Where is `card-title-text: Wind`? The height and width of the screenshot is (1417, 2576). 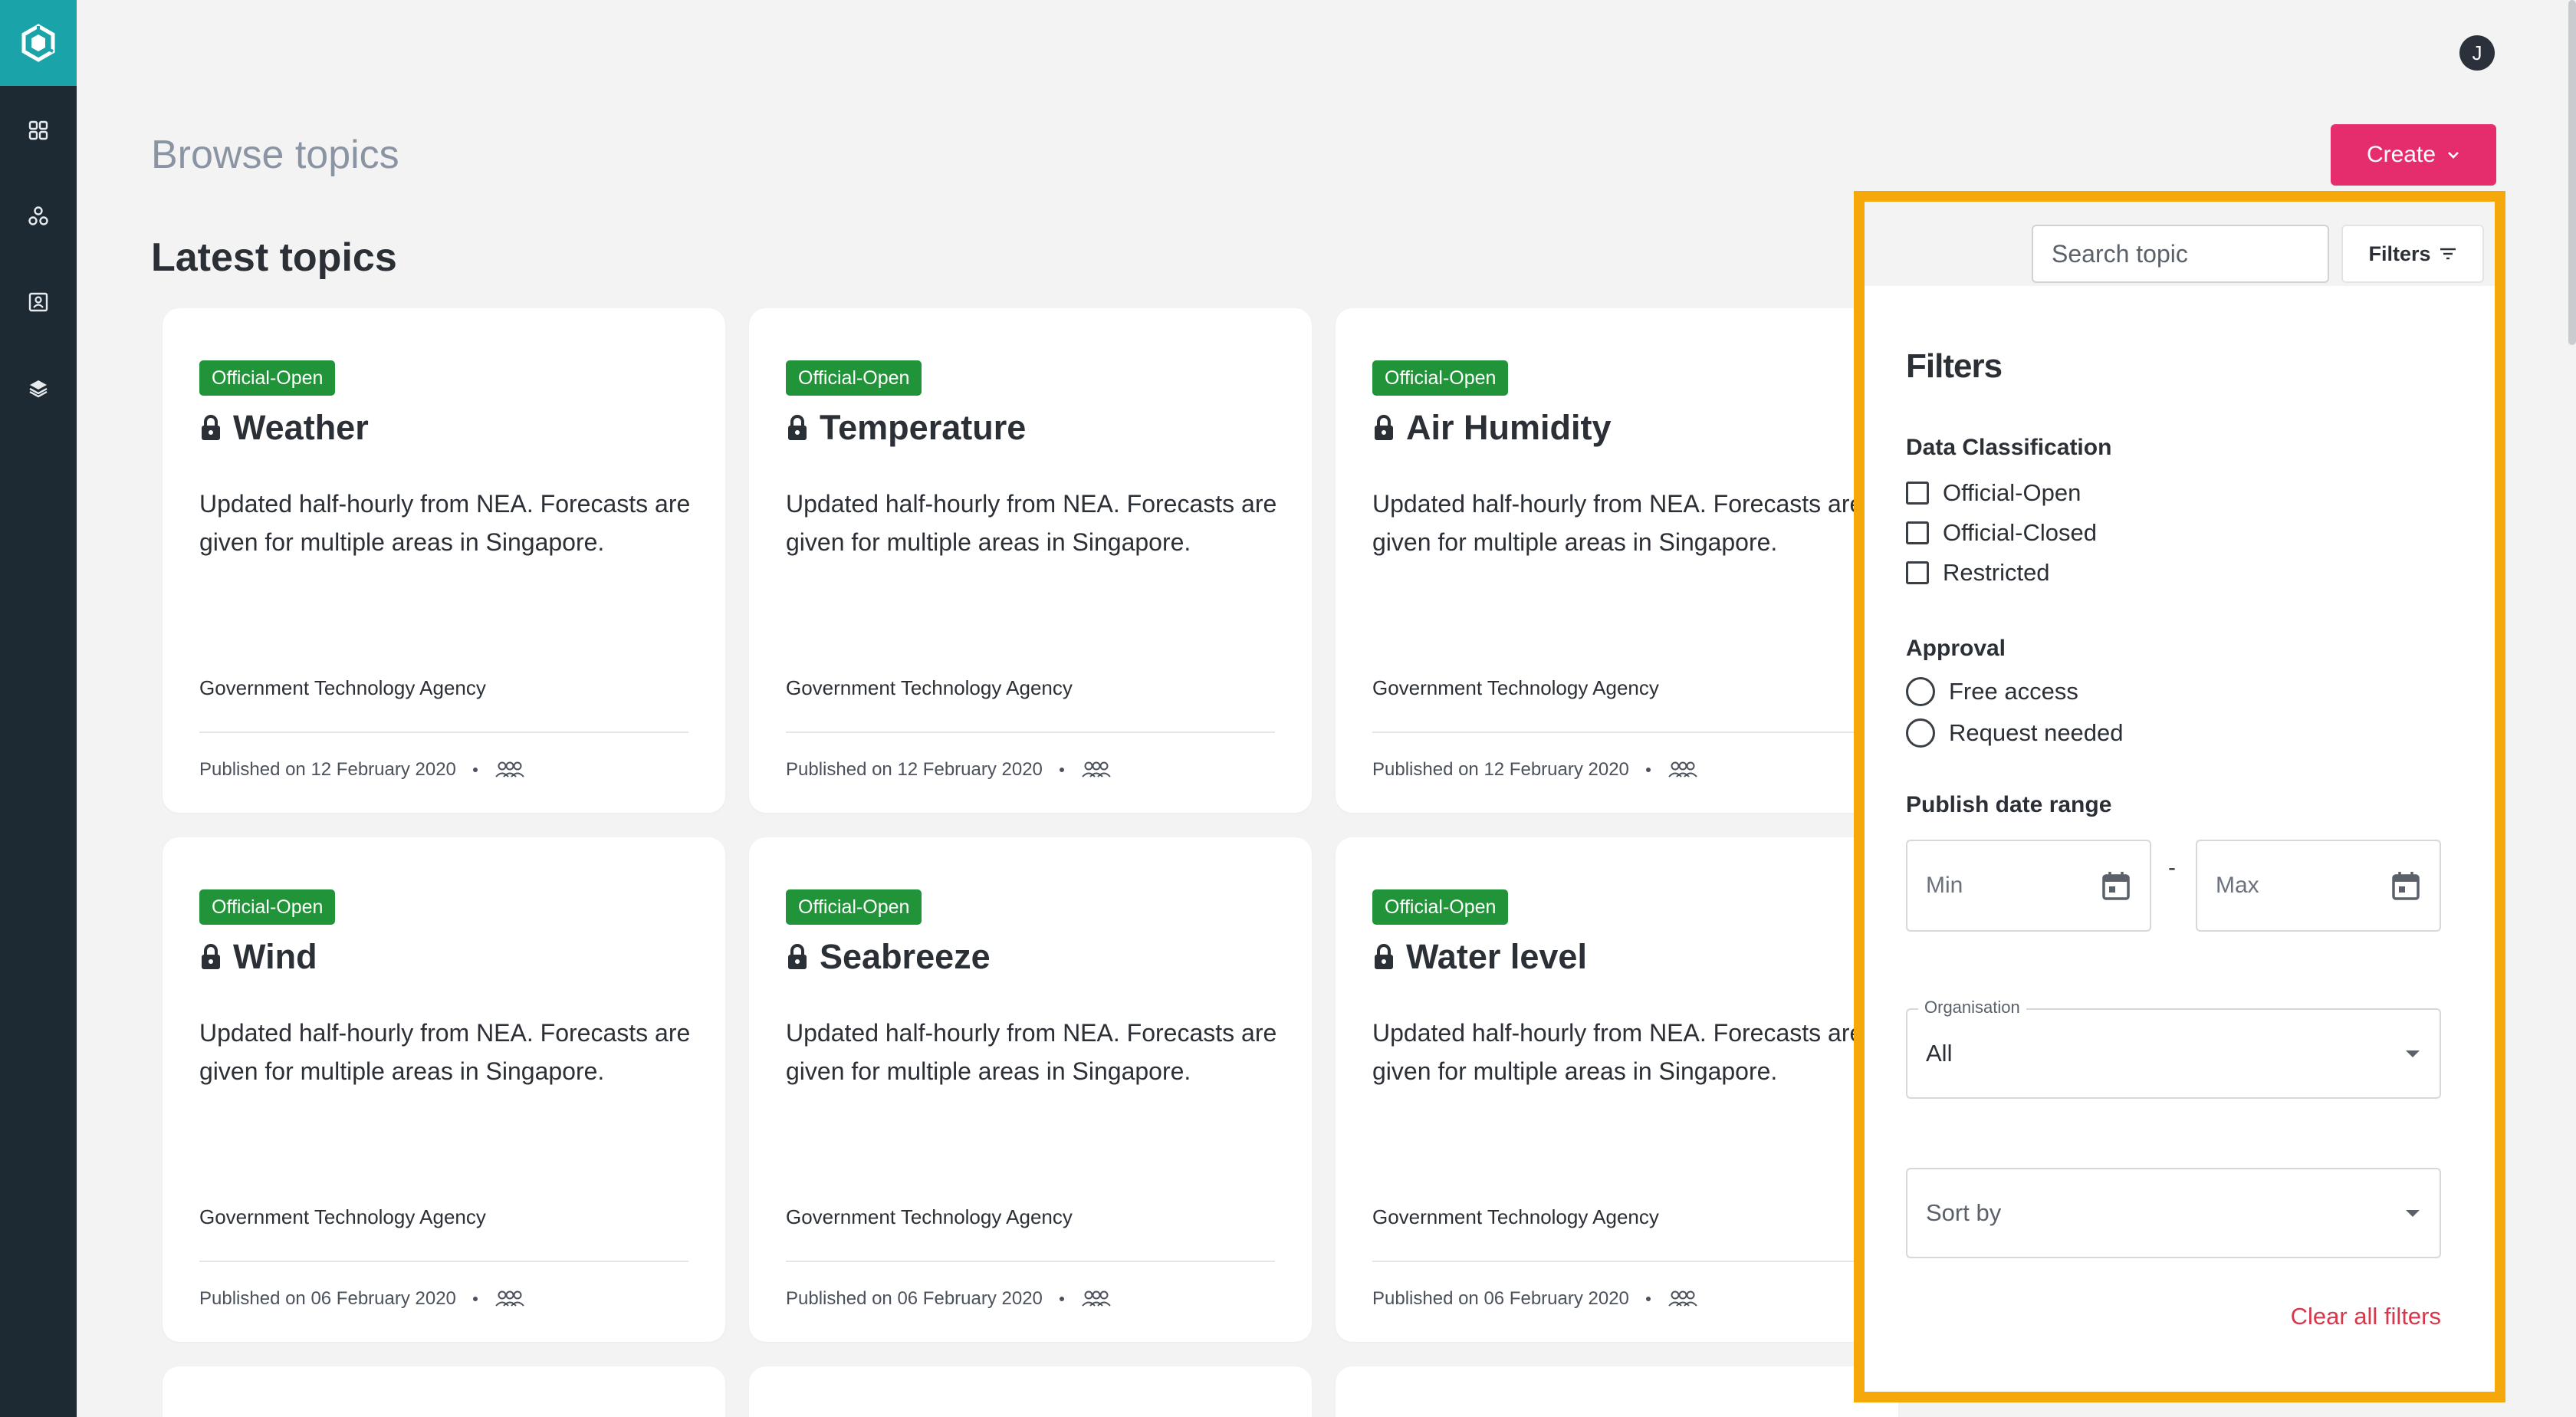 card-title-text: Wind is located at coordinates (275, 956).